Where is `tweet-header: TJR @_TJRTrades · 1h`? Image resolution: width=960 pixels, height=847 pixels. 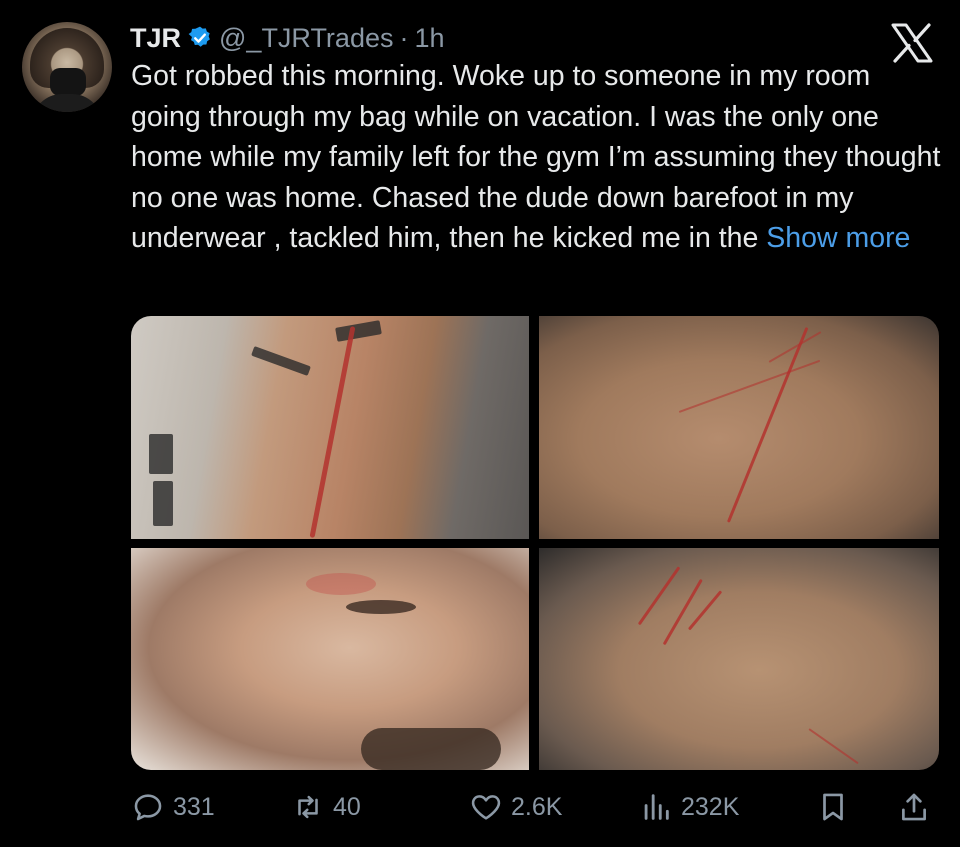
tweet-header: TJR @_TJRTrades · 1h is located at coordinates (287, 38).